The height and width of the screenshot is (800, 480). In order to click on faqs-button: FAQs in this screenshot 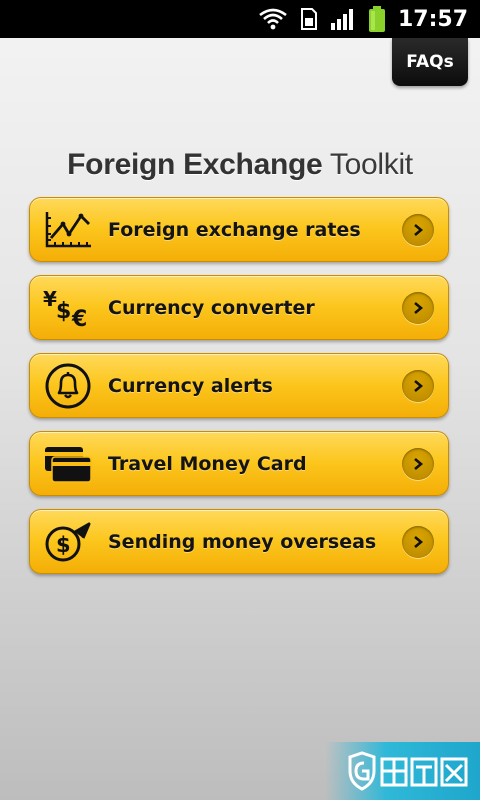, I will do `click(430, 62)`.